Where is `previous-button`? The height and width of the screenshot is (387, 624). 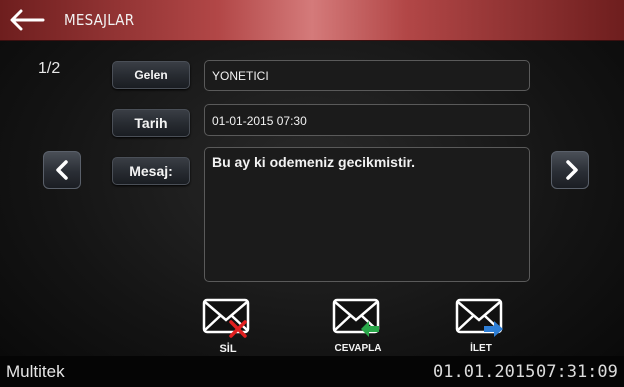
previous-button is located at coordinates (62, 170).